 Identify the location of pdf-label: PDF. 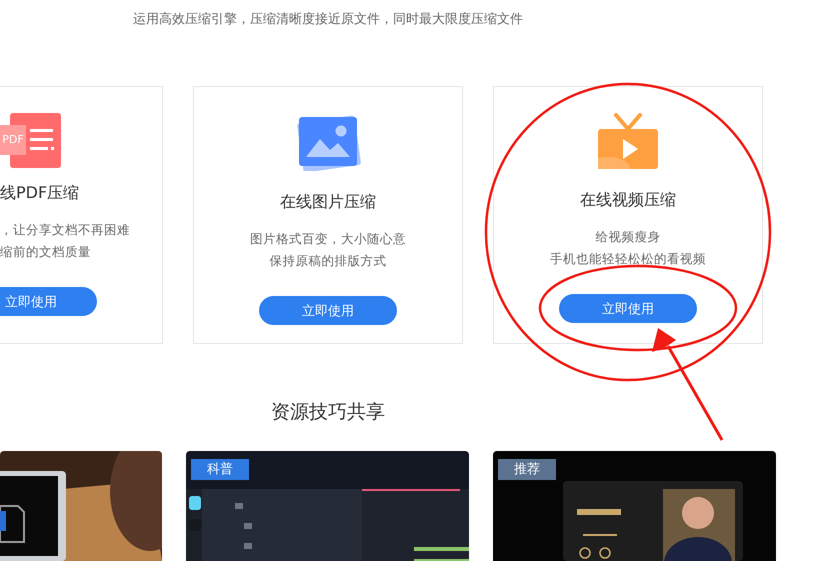
(13, 140).